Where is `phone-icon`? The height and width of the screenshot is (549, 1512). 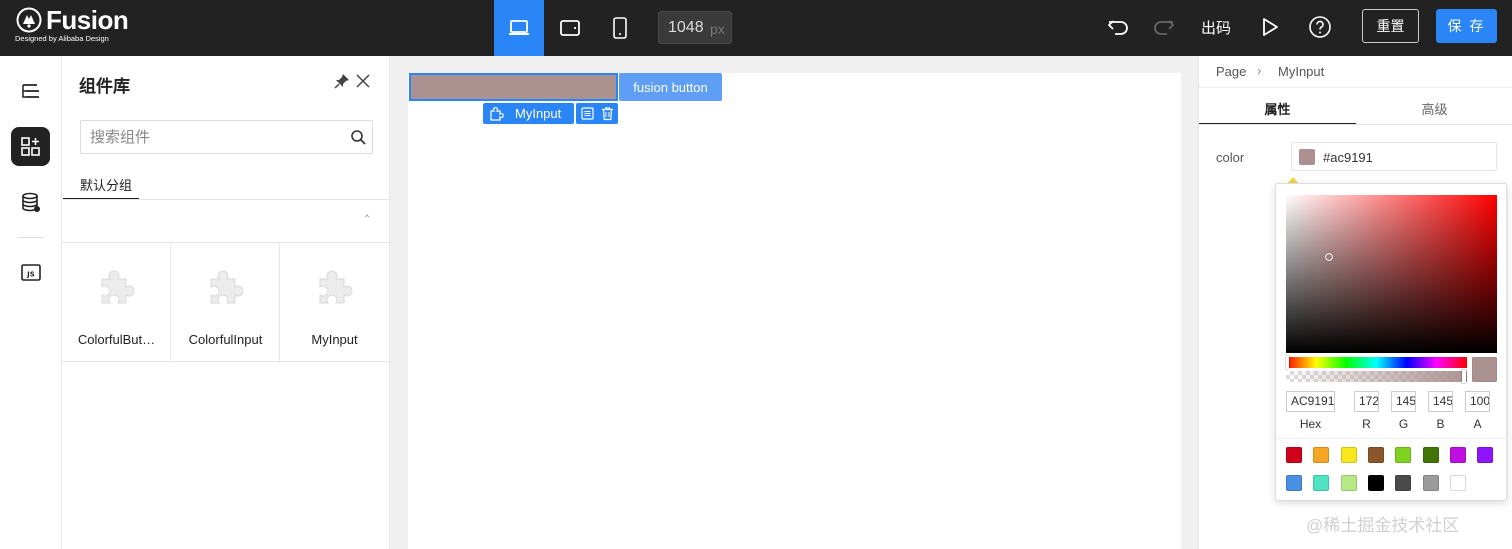
phone-icon is located at coordinates (620, 28).